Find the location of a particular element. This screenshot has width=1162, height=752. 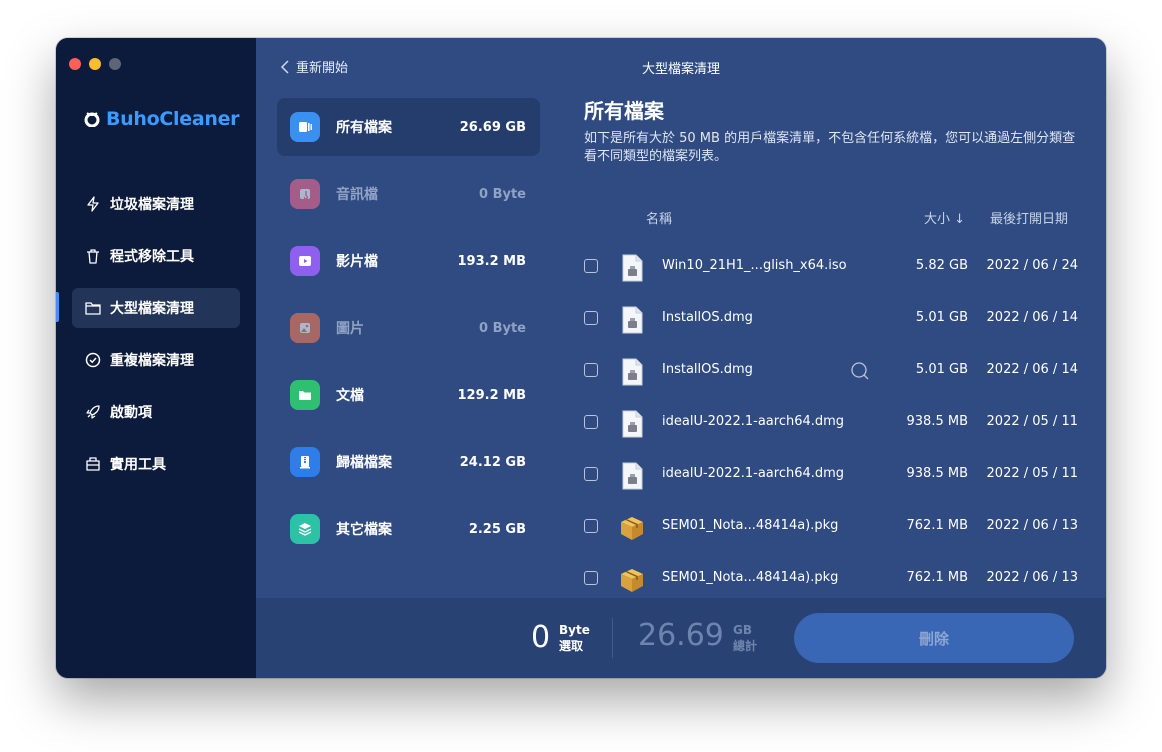

image-icon is located at coordinates (305, 328).